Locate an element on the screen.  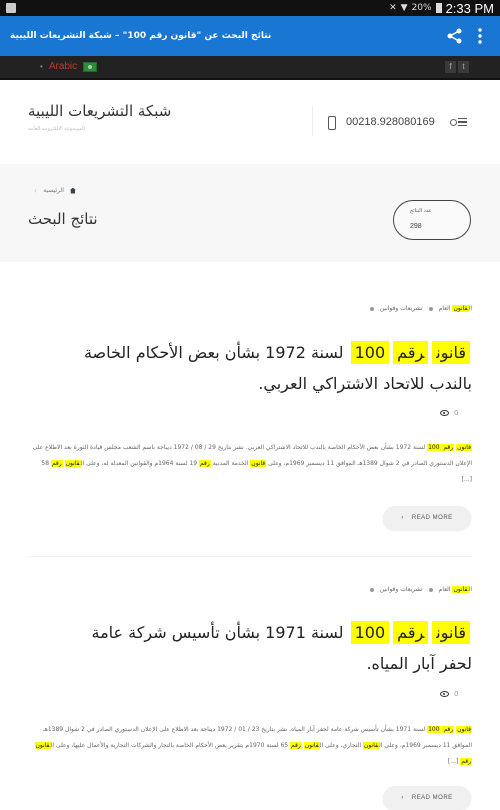
phone-number: 00218.928080169 is located at coordinates (390, 122).